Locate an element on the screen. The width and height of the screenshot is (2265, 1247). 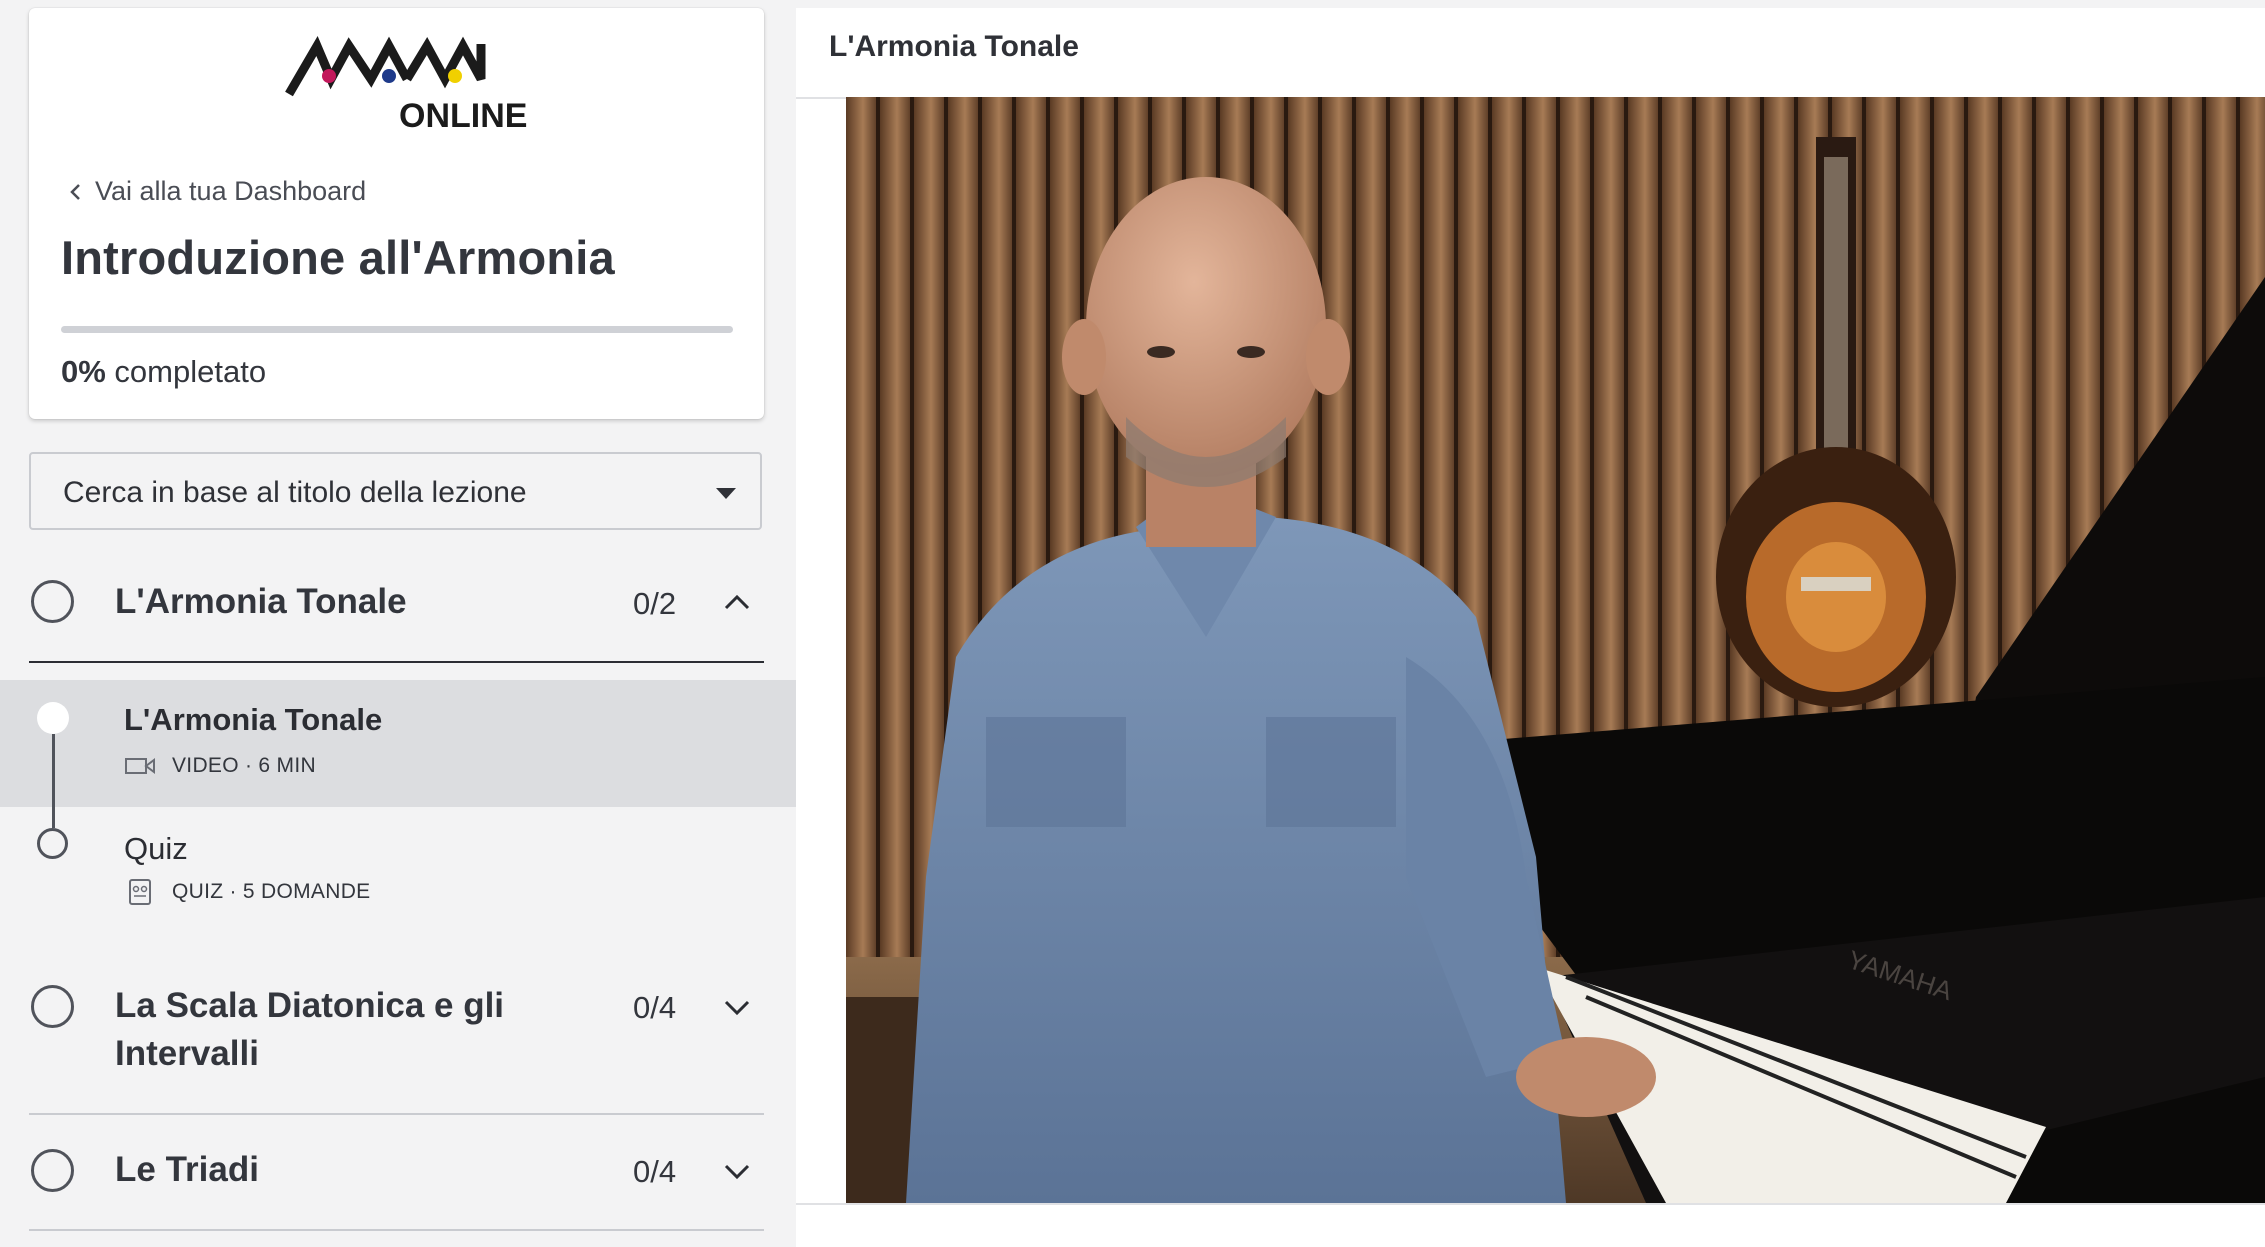
nam-online-logo: ONLINE is located at coordinates (409, 79).